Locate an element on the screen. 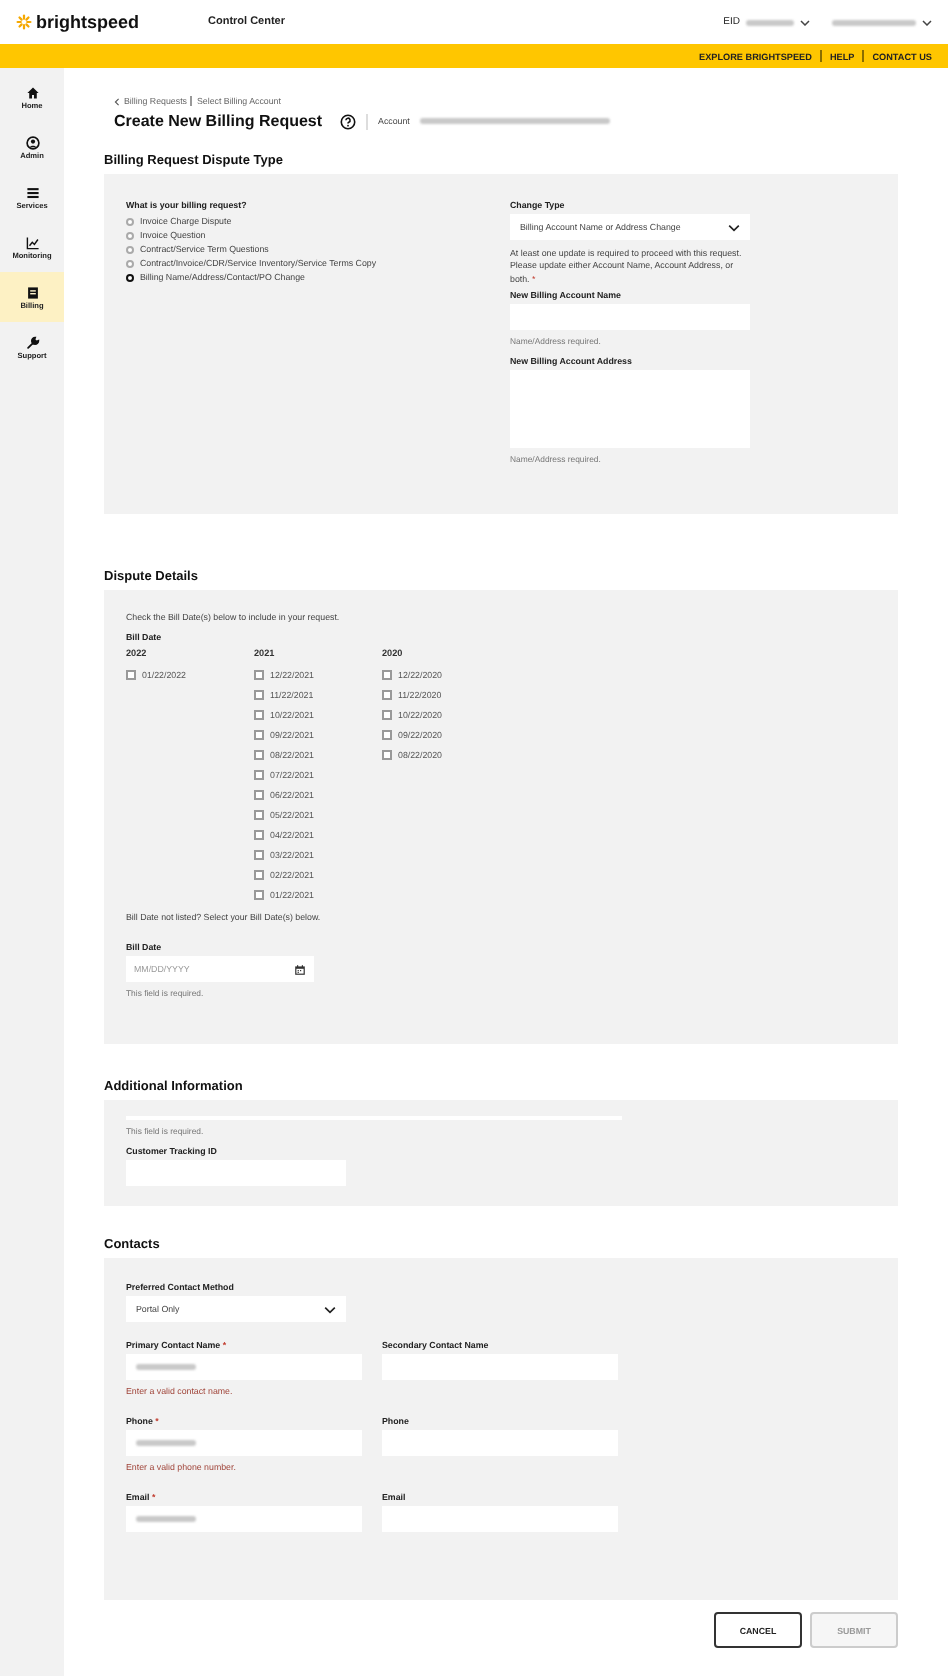 The height and width of the screenshot is (1676, 948). list-icon is located at coordinates (32, 192).